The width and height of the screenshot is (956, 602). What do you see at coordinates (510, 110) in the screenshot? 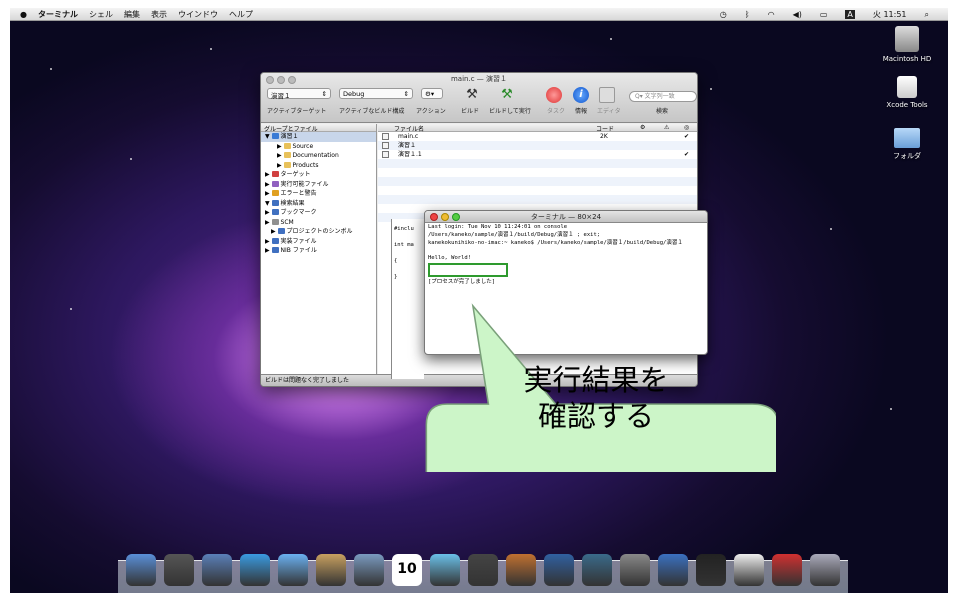
I see `build-run-button: ビルドして実行` at bounding box center [510, 110].